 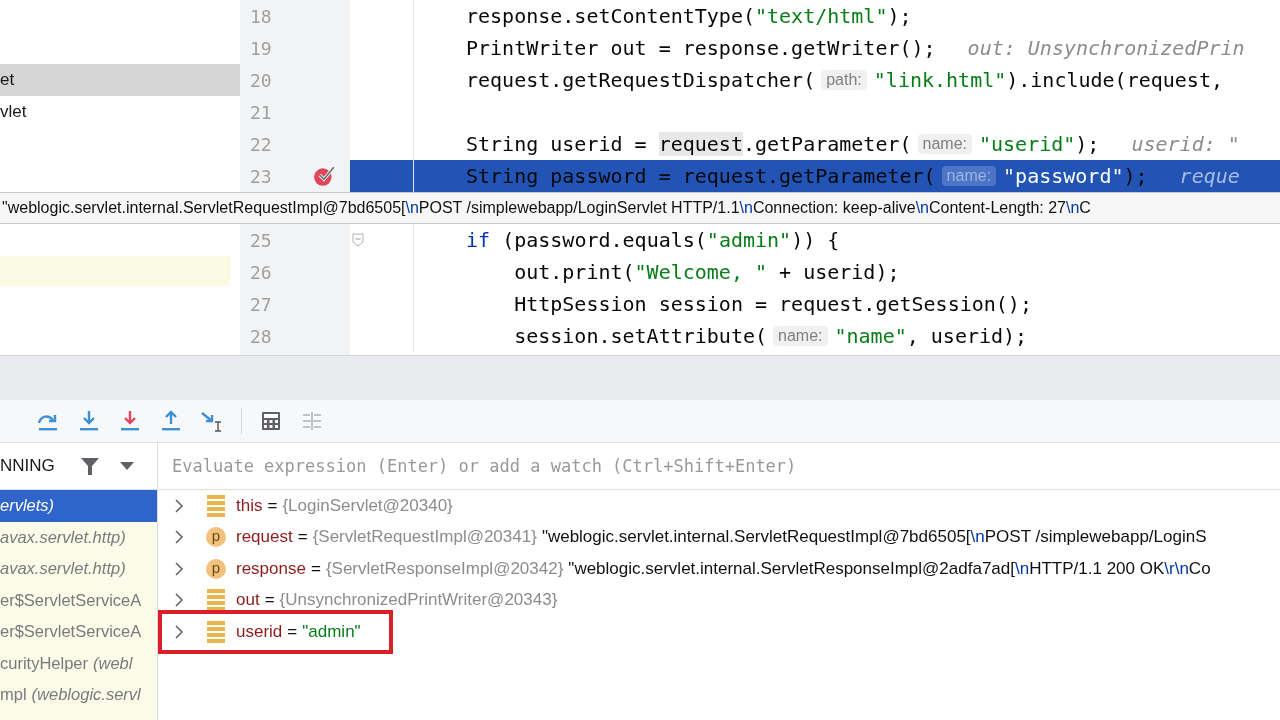 What do you see at coordinates (870, 336) in the screenshot?
I see `string-literal: "name"` at bounding box center [870, 336].